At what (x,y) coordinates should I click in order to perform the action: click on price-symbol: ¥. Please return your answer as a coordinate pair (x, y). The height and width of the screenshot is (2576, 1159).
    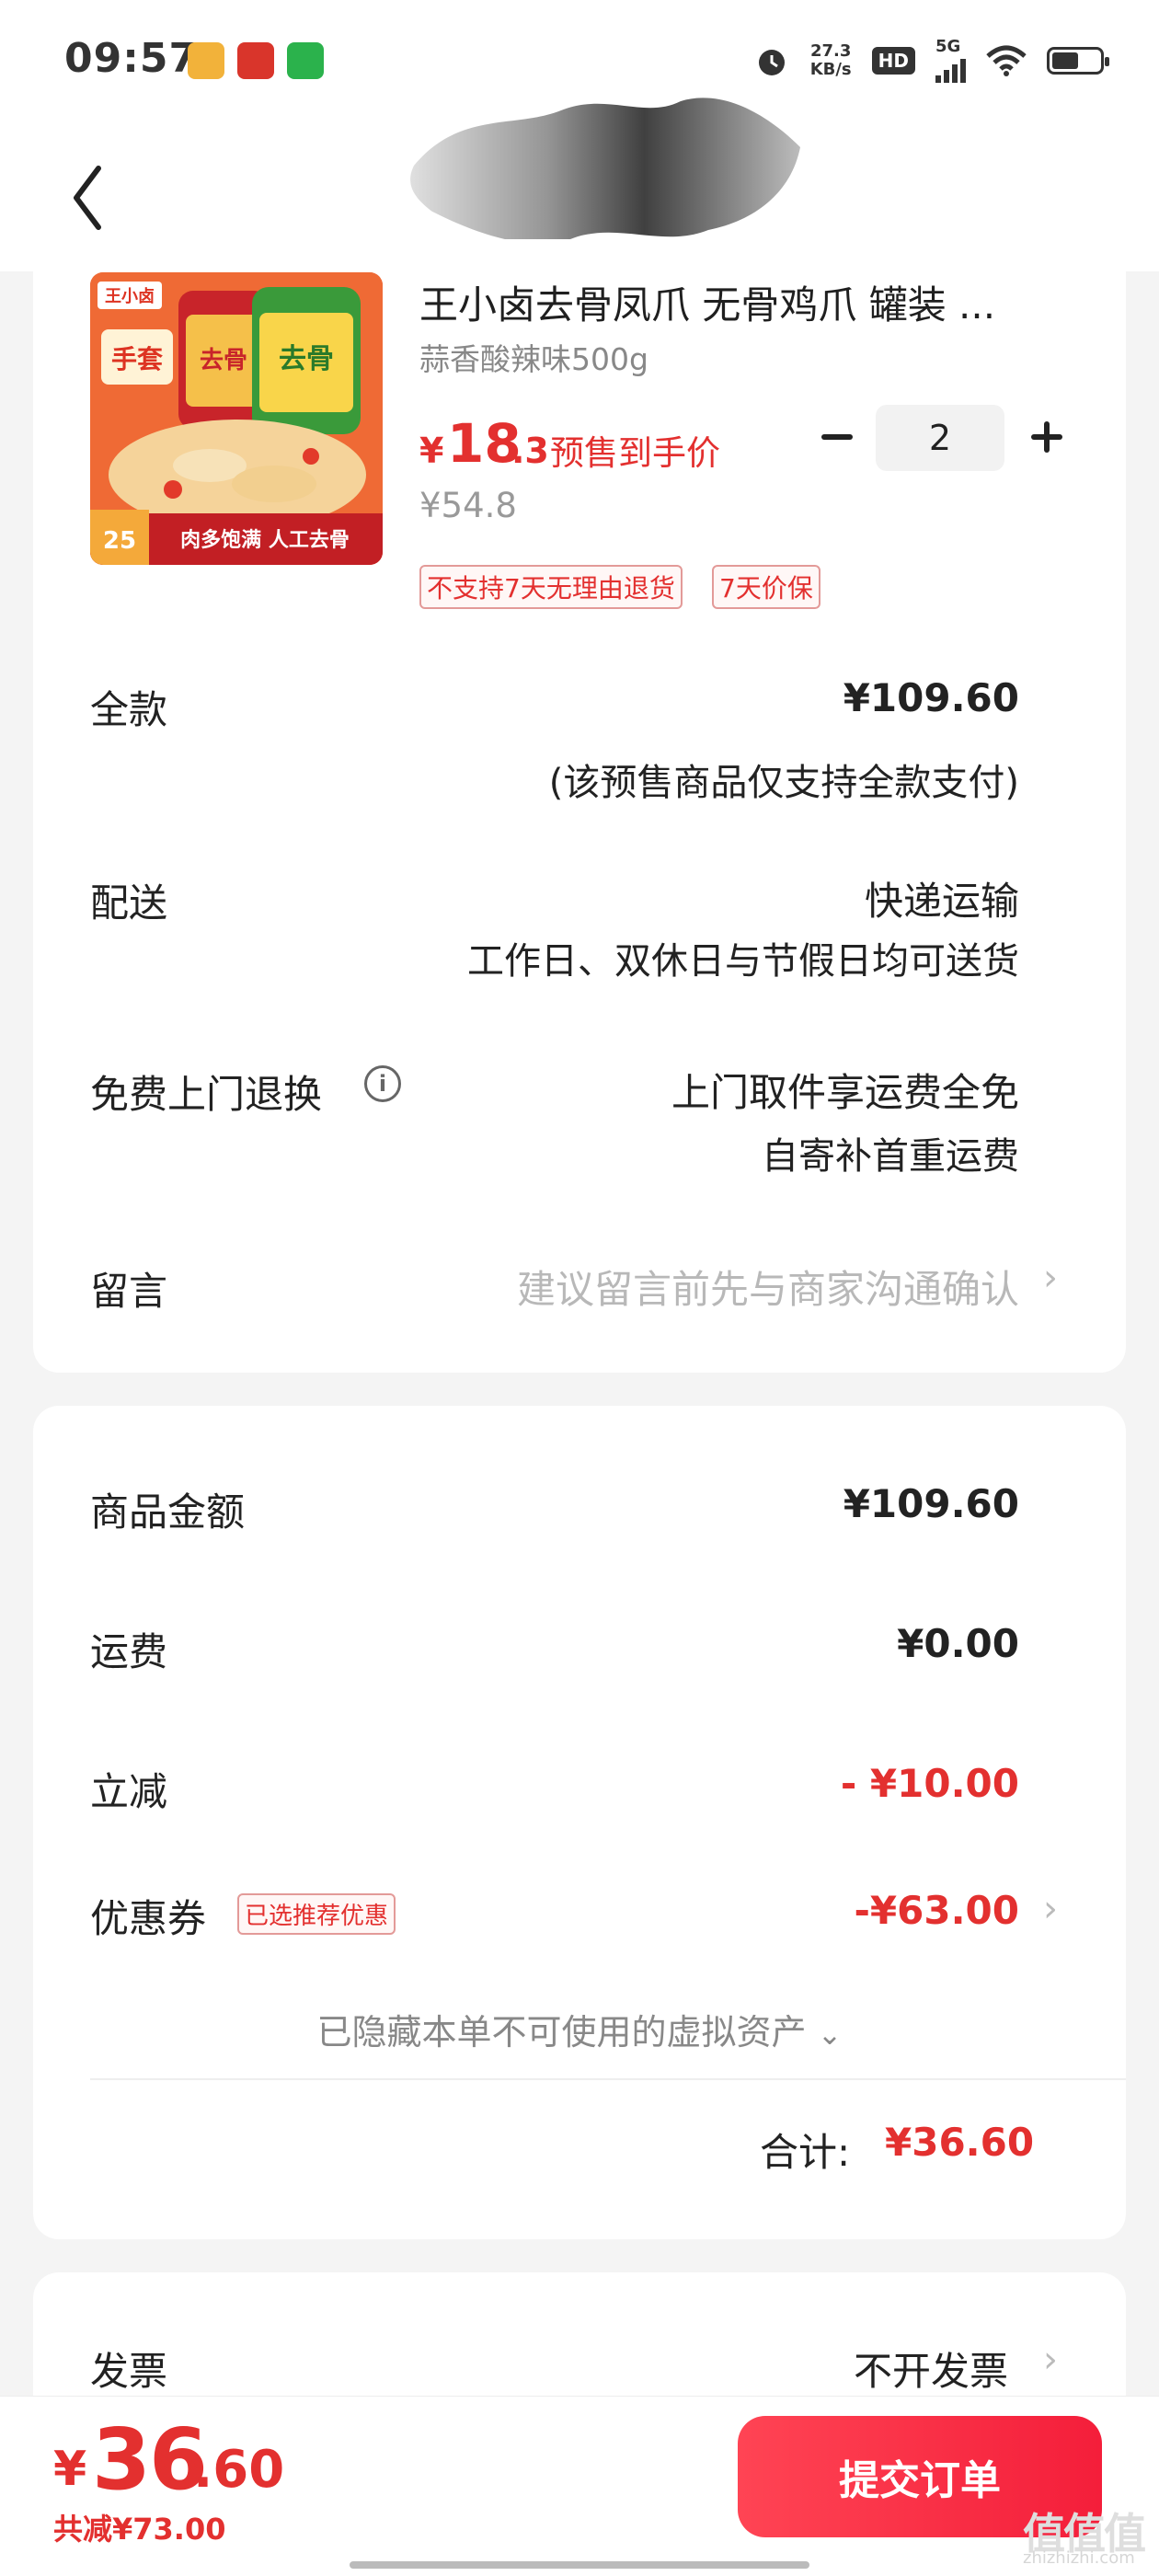
    Looking at the image, I should click on (431, 451).